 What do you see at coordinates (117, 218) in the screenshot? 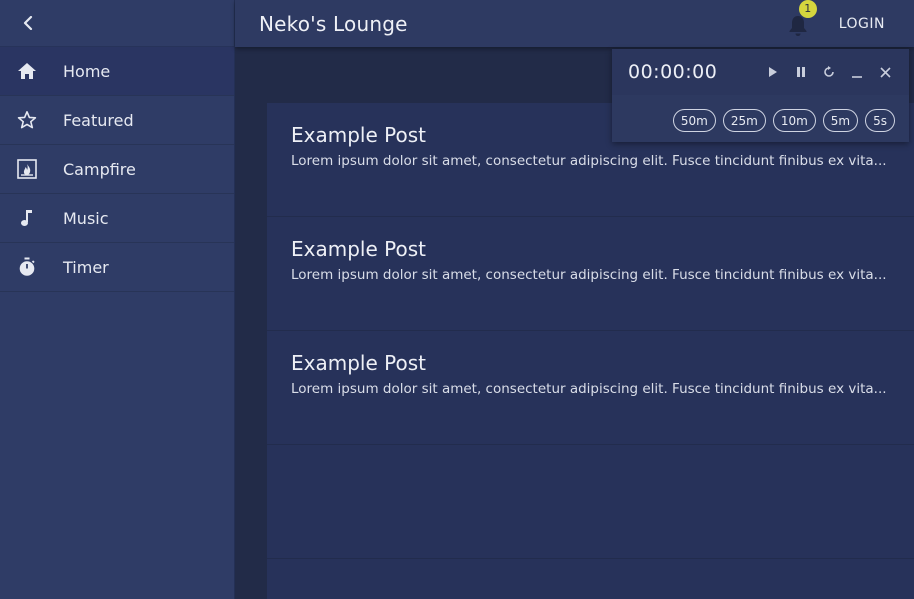
I see `sidebar-item-music: Music` at bounding box center [117, 218].